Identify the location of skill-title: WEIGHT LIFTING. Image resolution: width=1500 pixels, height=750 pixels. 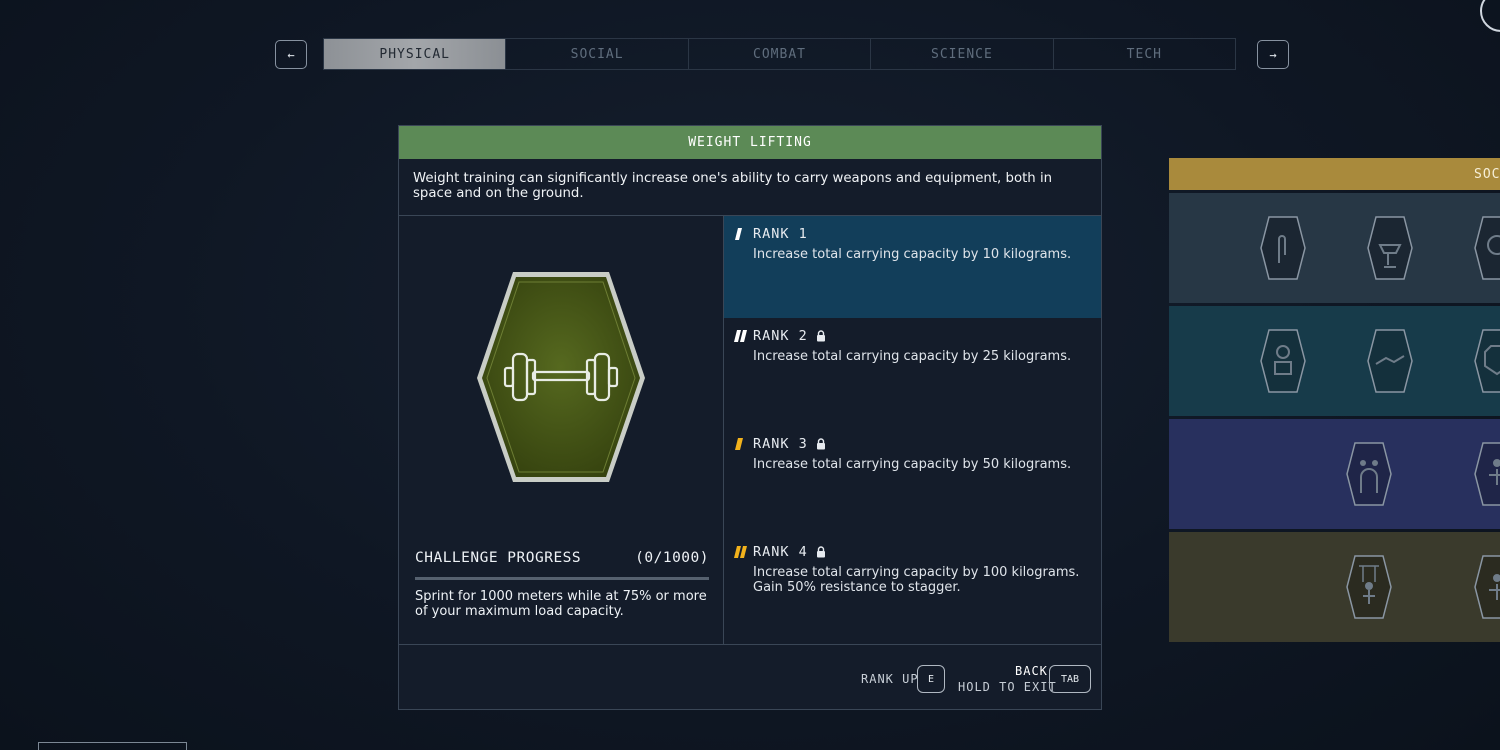
(750, 142).